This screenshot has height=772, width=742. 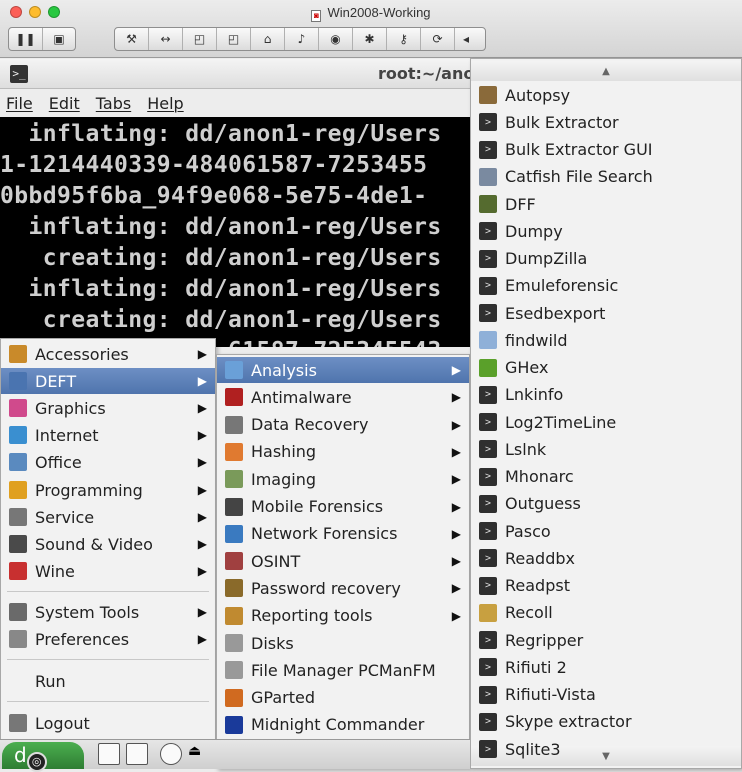 I want to click on analysis-item-skype-extractor: > Skype extractor, so click(x=606, y=722).